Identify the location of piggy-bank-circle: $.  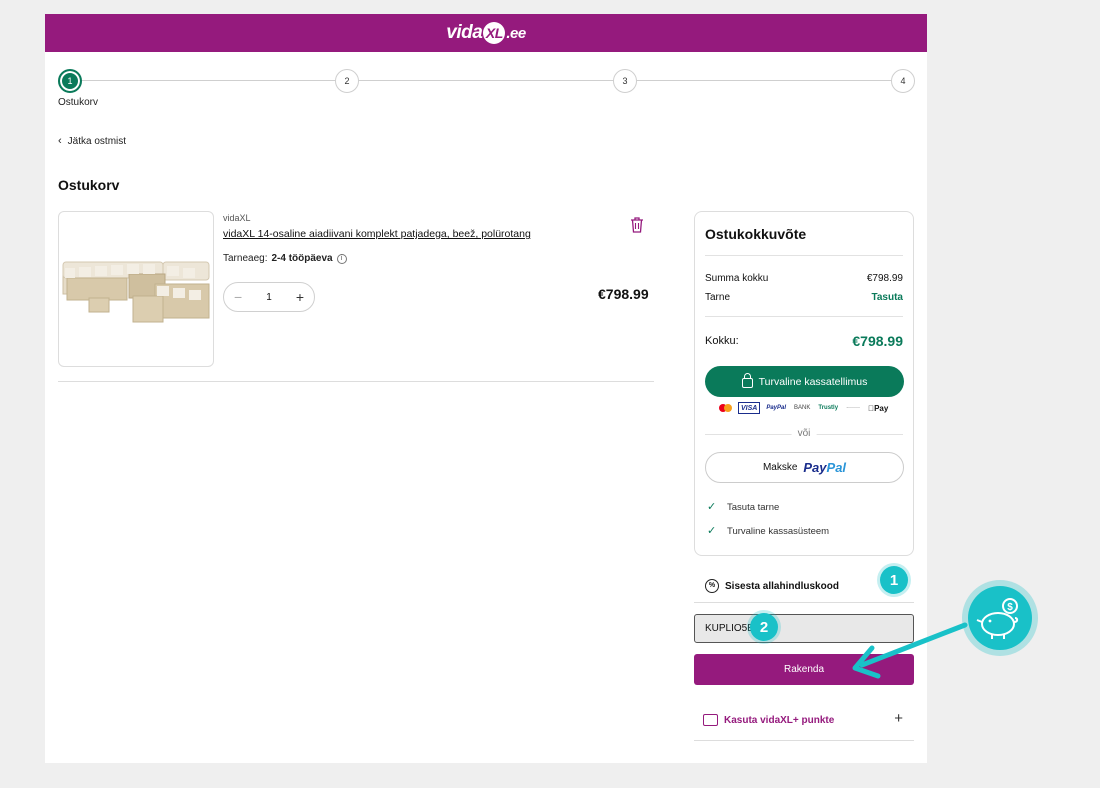
(1000, 618).